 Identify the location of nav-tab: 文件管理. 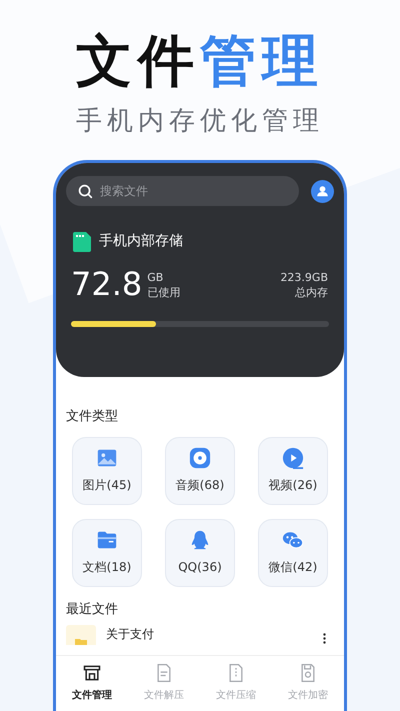
(92, 683).